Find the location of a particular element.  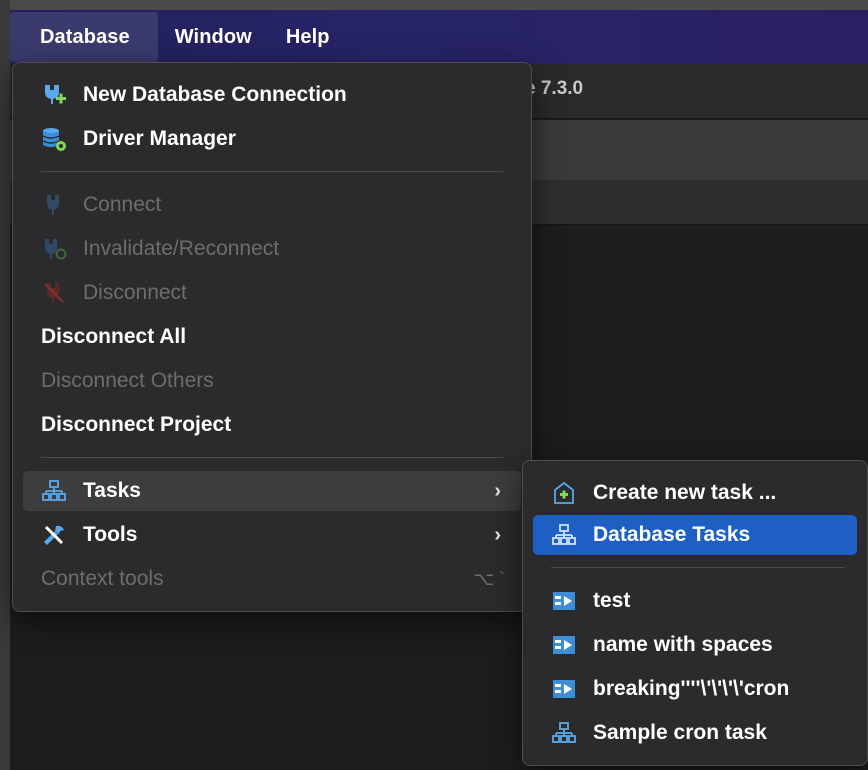

menu-item-label: Disconnect is located at coordinates (135, 292).